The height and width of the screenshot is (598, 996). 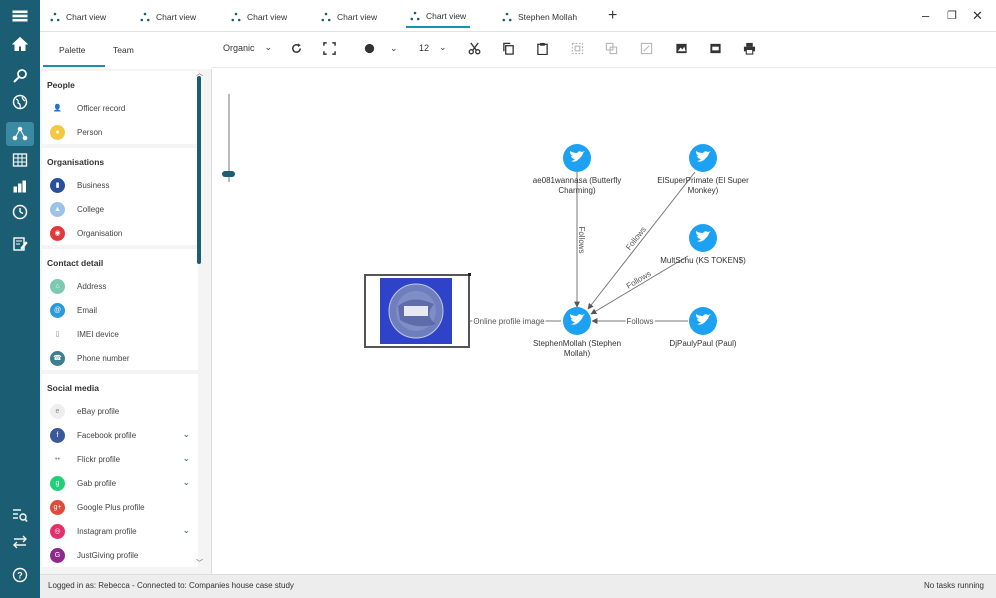 I want to click on node-label: DjPaulyPaul (Paul), so click(x=702, y=343).